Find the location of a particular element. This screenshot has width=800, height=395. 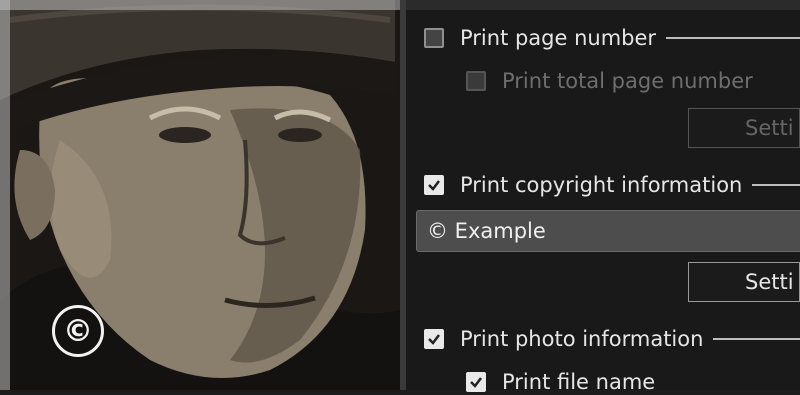

print-photo-info-checkbox is located at coordinates (434, 339).